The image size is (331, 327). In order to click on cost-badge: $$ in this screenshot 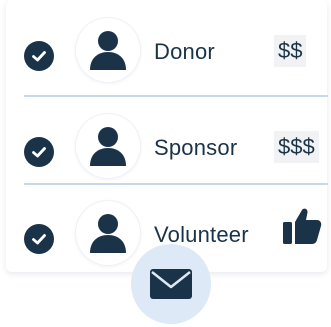, I will do `click(290, 51)`.